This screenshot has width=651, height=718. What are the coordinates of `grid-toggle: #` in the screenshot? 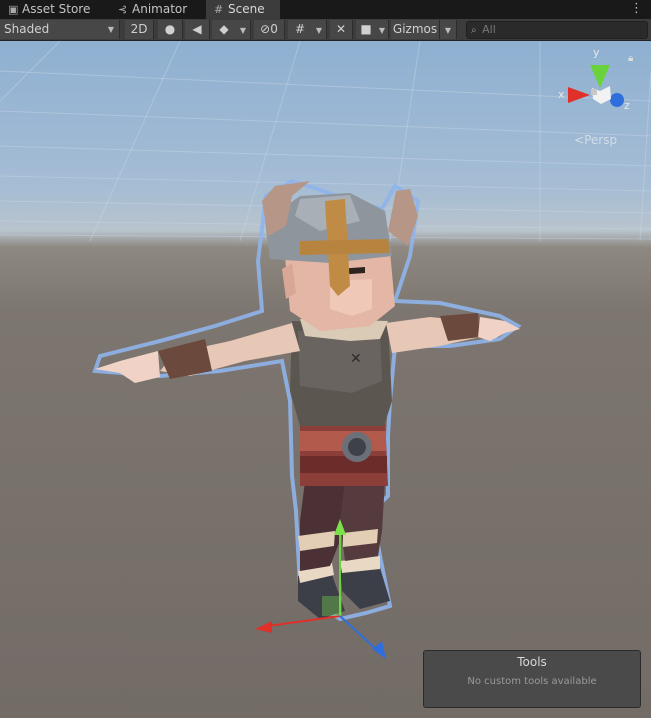 It's located at (300, 29).